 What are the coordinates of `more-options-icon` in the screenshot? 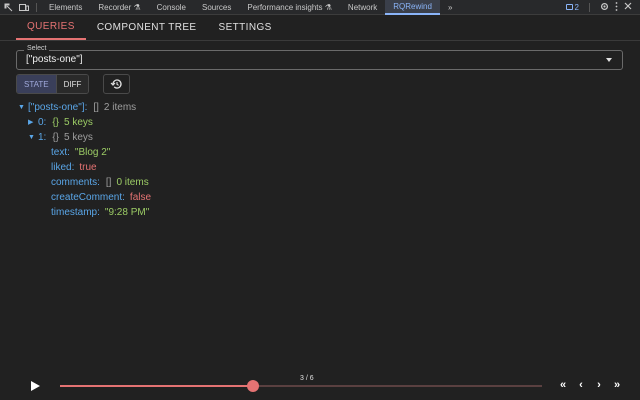 It's located at (616, 7).